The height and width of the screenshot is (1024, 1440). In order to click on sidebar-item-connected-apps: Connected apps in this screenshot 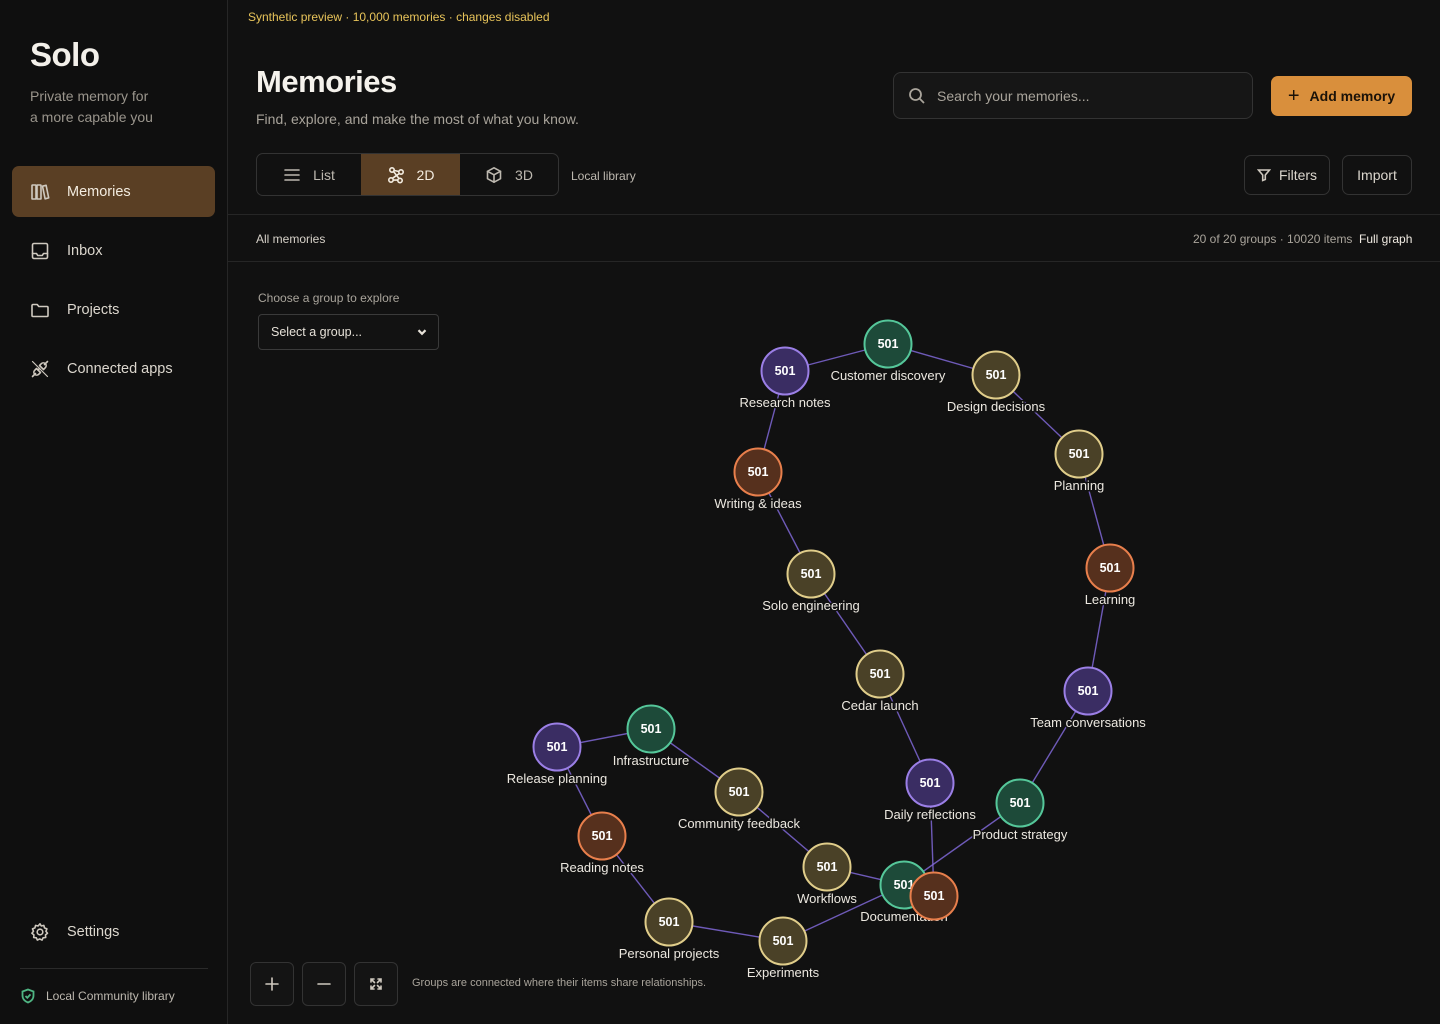, I will do `click(113, 368)`.